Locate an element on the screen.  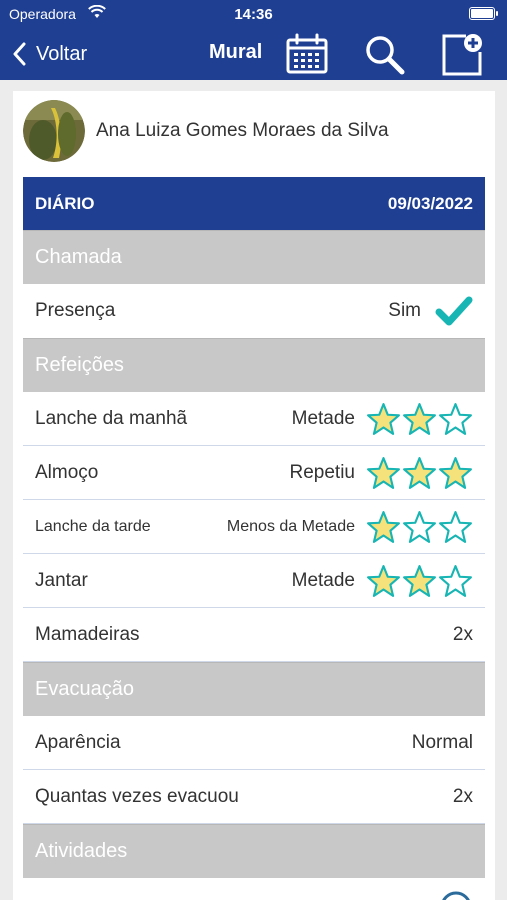
meal-row: Almoço Repetiu is located at coordinates (254, 473).